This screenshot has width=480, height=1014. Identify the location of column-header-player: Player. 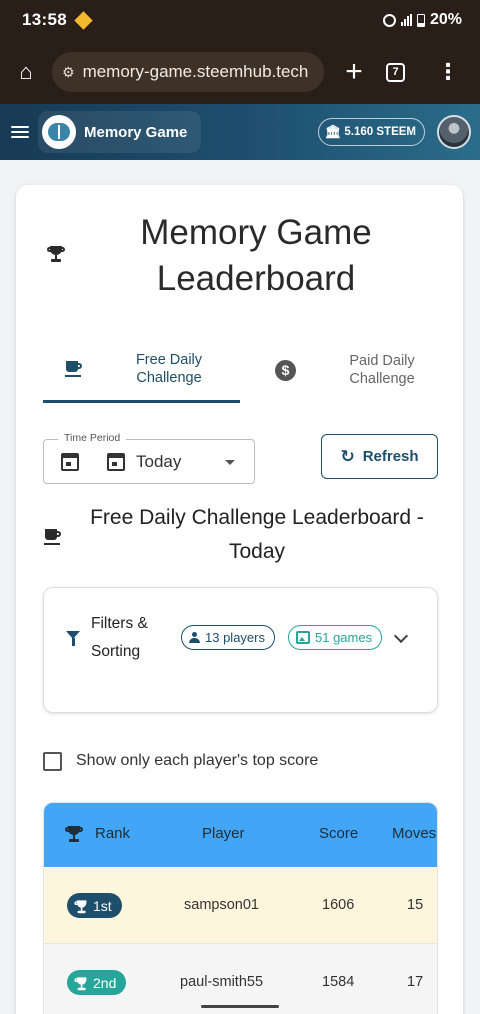
(223, 833).